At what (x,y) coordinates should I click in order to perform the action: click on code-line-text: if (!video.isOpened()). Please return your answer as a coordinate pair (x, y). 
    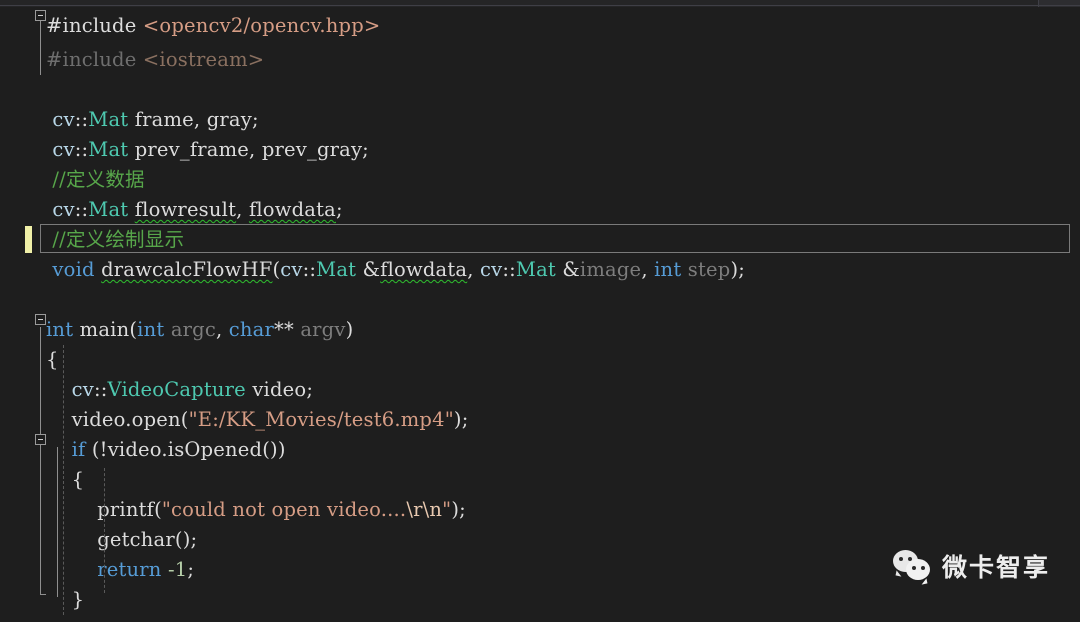
    Looking at the image, I should click on (178, 449).